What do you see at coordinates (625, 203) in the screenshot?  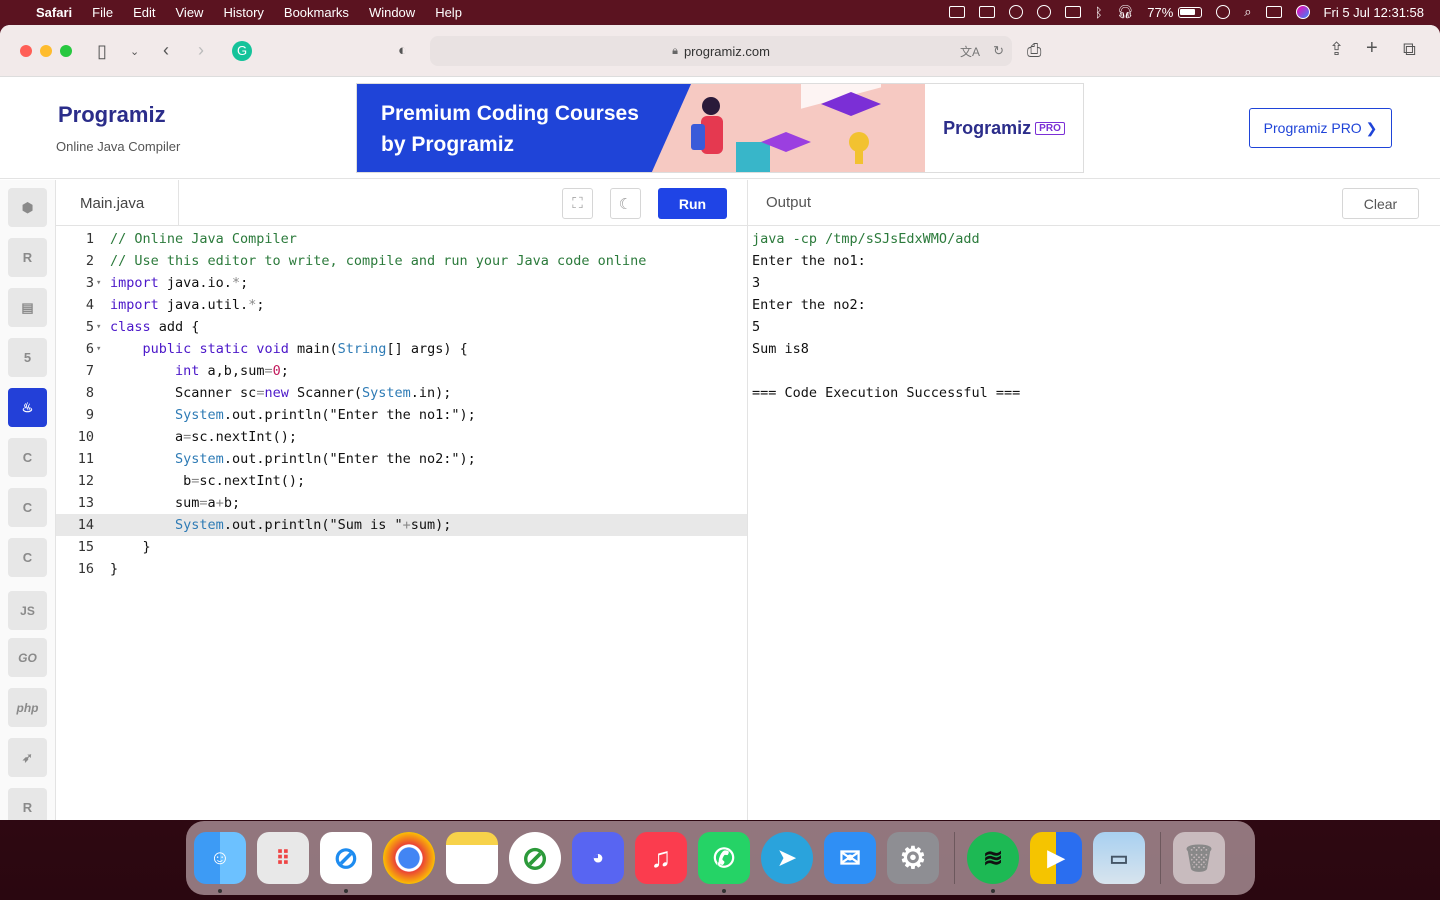 I see `dark-mode-icon: ☾` at bounding box center [625, 203].